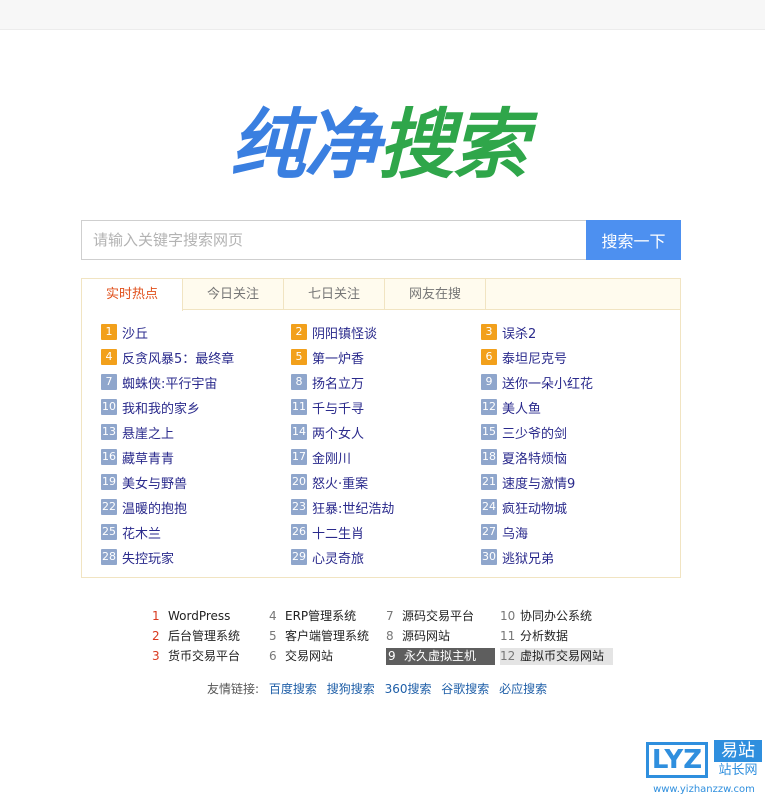 The image size is (765, 802). Describe the element at coordinates (109, 557) in the screenshot. I see `rank-badge: 28` at that location.